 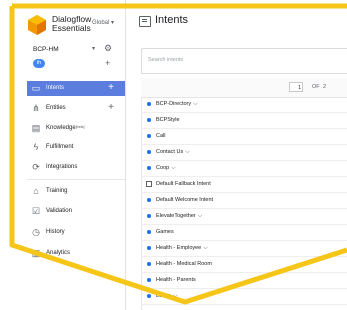 What do you see at coordinates (325, 87) in the screenshot?
I see `page-total: 2` at bounding box center [325, 87].